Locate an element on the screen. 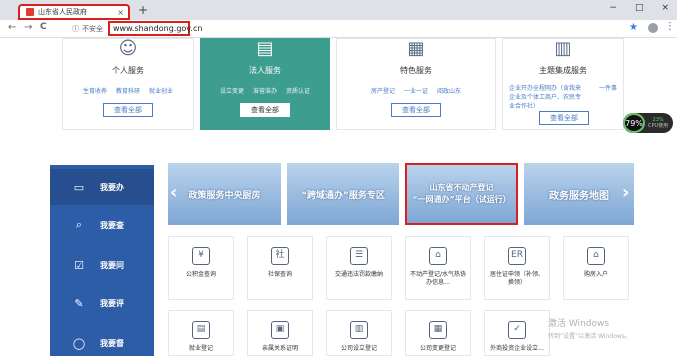  sidebar-item-ping: ✎ 我要评 is located at coordinates (102, 303).